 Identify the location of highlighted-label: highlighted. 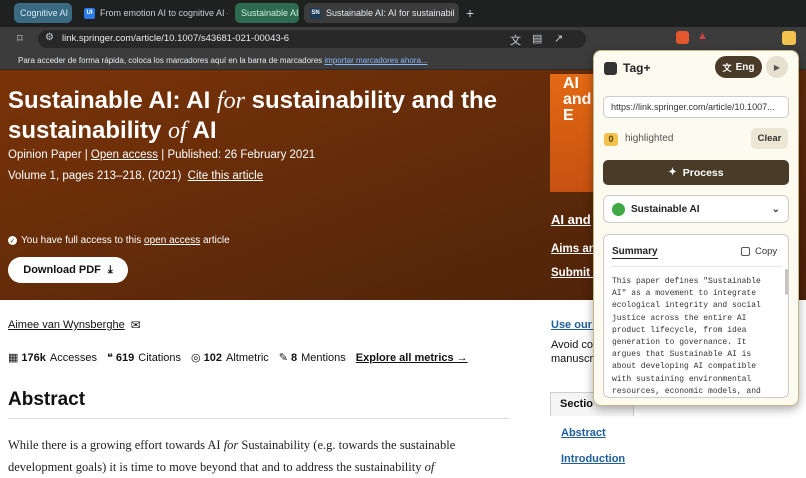
(649, 138).